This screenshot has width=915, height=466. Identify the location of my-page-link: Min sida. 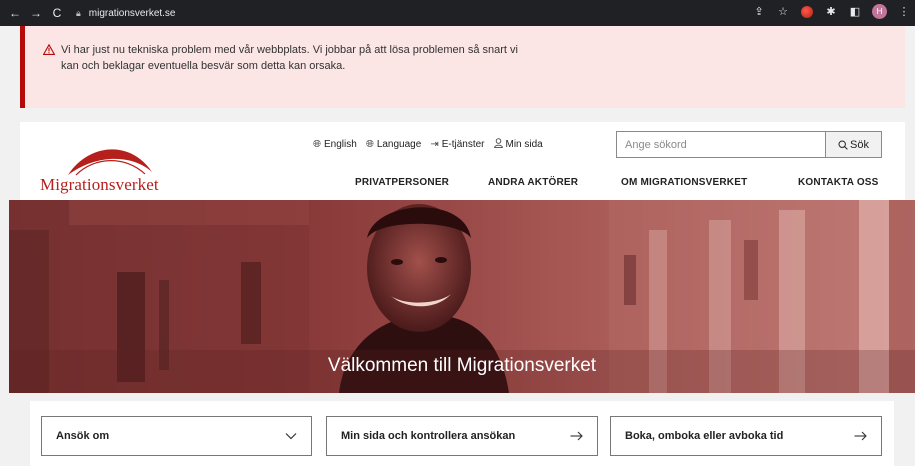
(518, 144).